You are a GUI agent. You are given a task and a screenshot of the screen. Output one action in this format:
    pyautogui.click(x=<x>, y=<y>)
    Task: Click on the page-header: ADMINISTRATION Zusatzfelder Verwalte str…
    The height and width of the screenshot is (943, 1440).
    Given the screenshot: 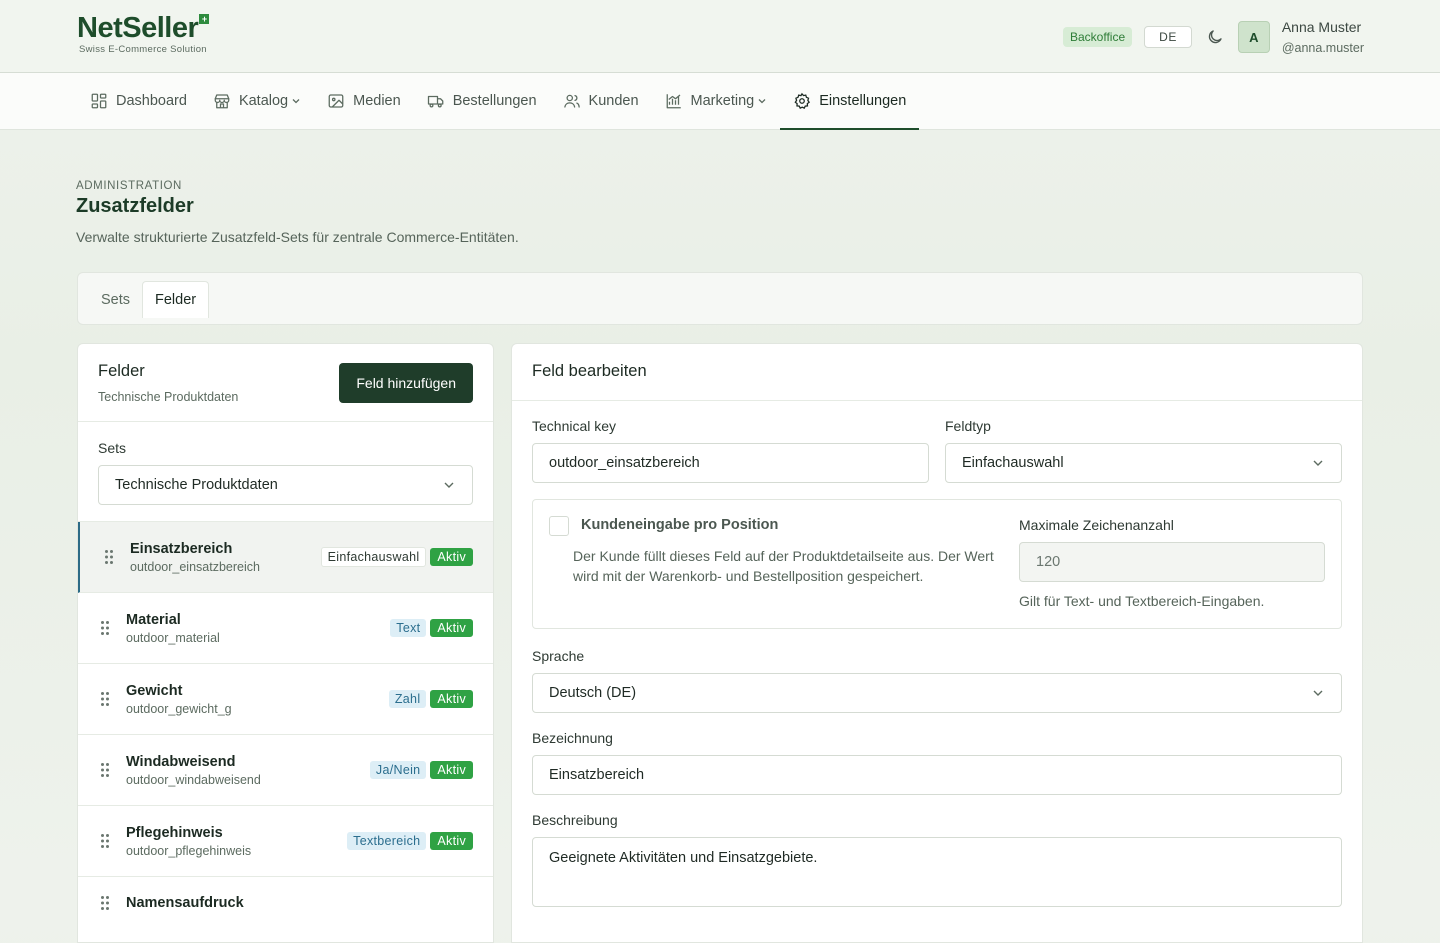 What is the action you would take?
    pyautogui.click(x=720, y=187)
    